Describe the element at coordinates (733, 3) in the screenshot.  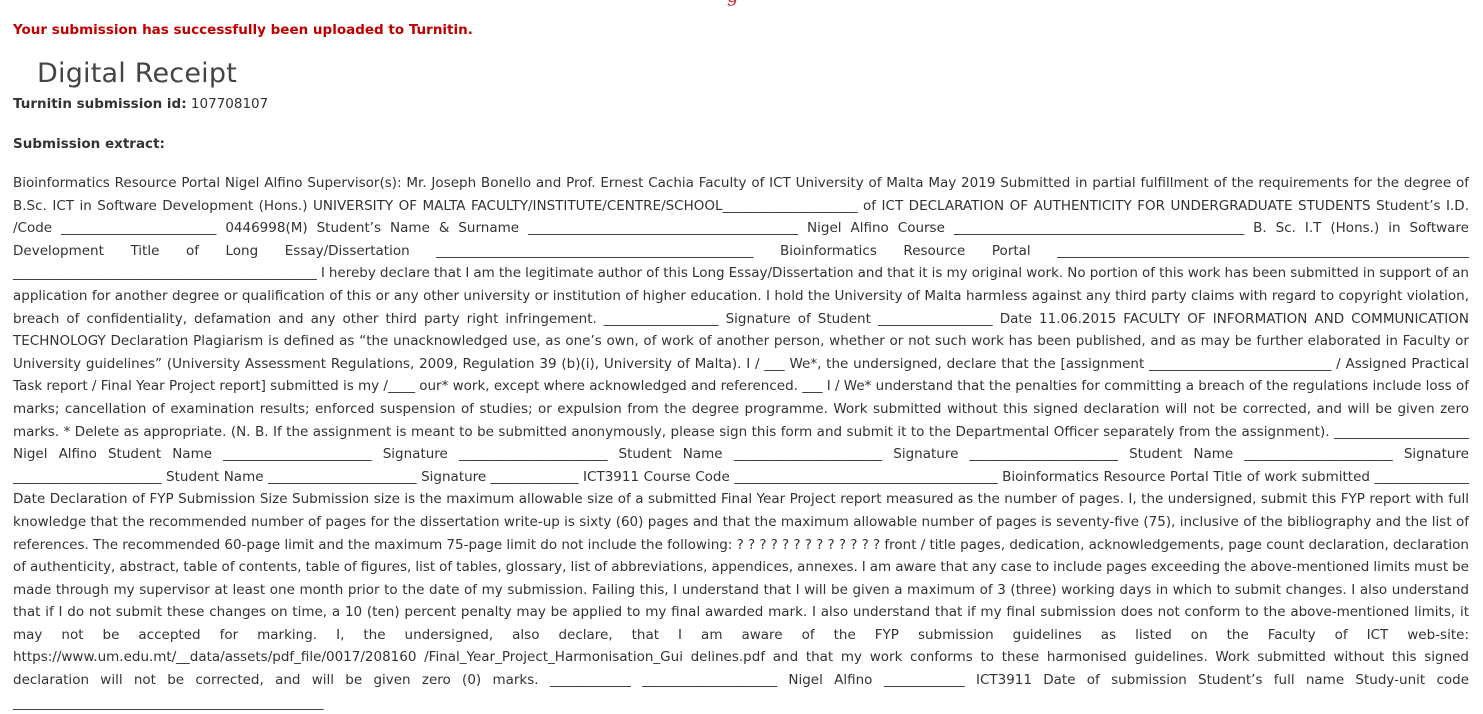
I see `page-heading-fragment: g` at that location.